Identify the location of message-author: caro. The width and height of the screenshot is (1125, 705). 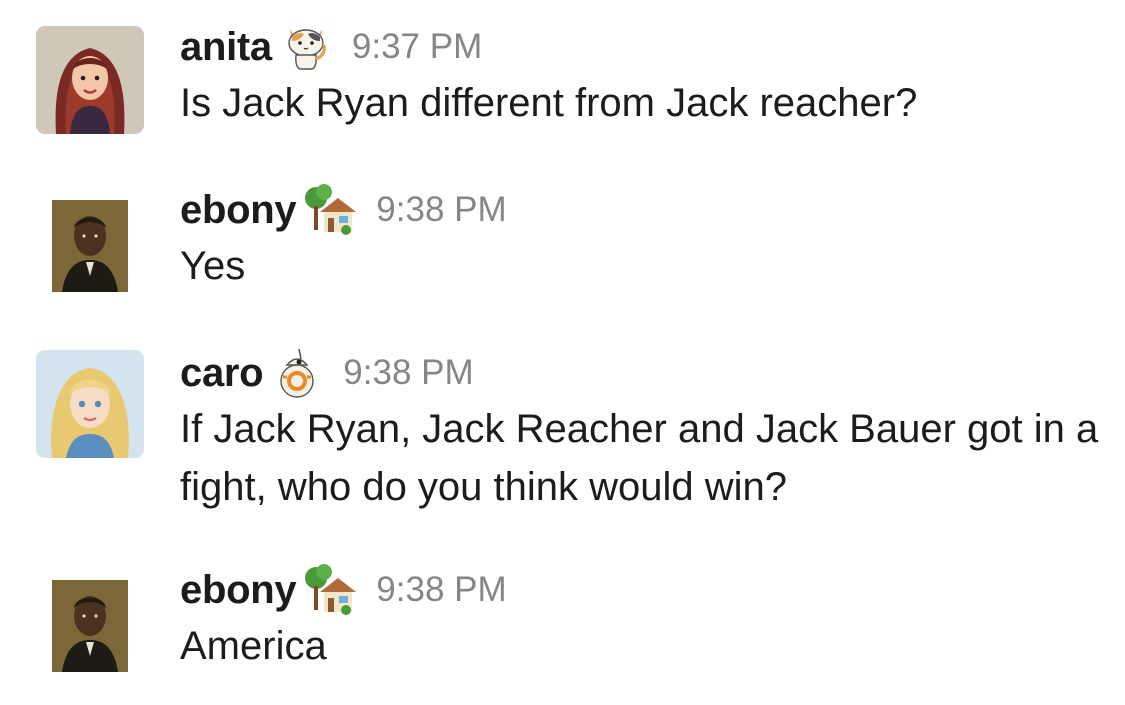
(222, 373).